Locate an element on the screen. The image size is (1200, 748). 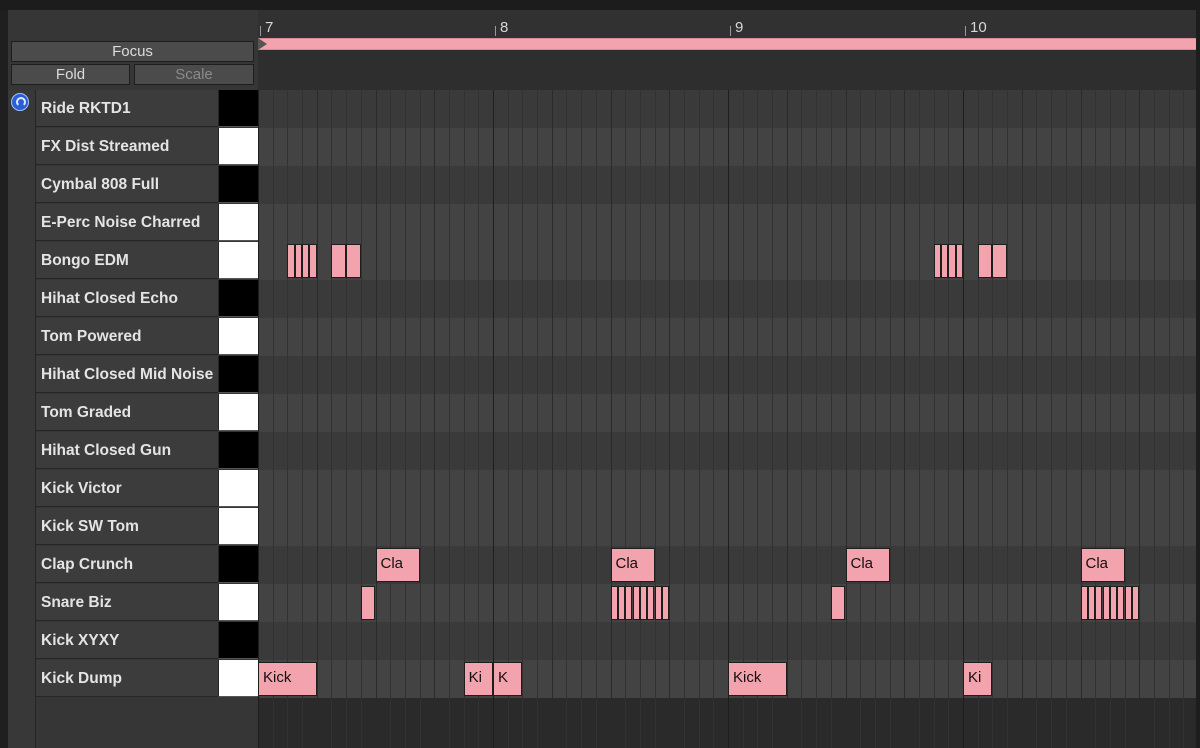
vertical-scrollbar is located at coordinates (1198, 379).